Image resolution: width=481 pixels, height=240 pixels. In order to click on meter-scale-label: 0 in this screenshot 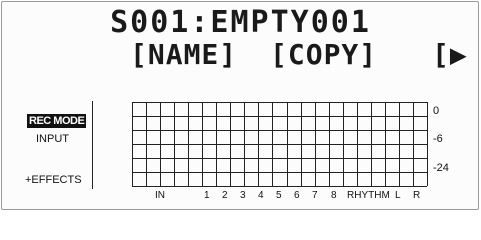, I will do `click(436, 111)`.